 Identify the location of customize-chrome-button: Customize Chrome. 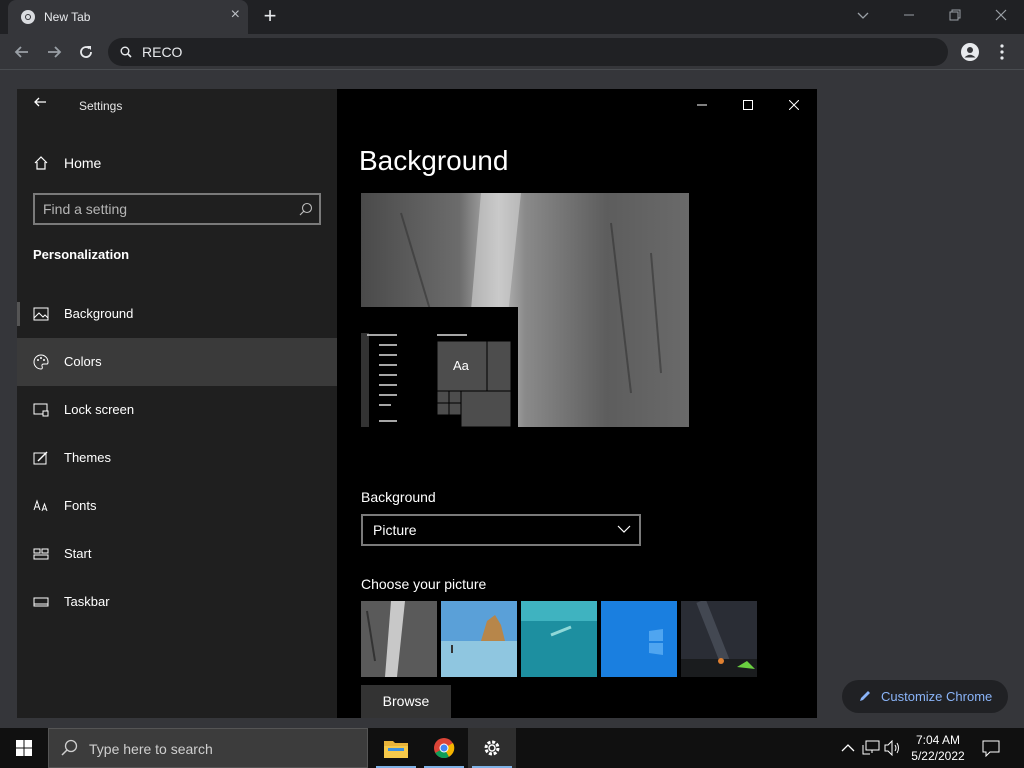
(925, 696).